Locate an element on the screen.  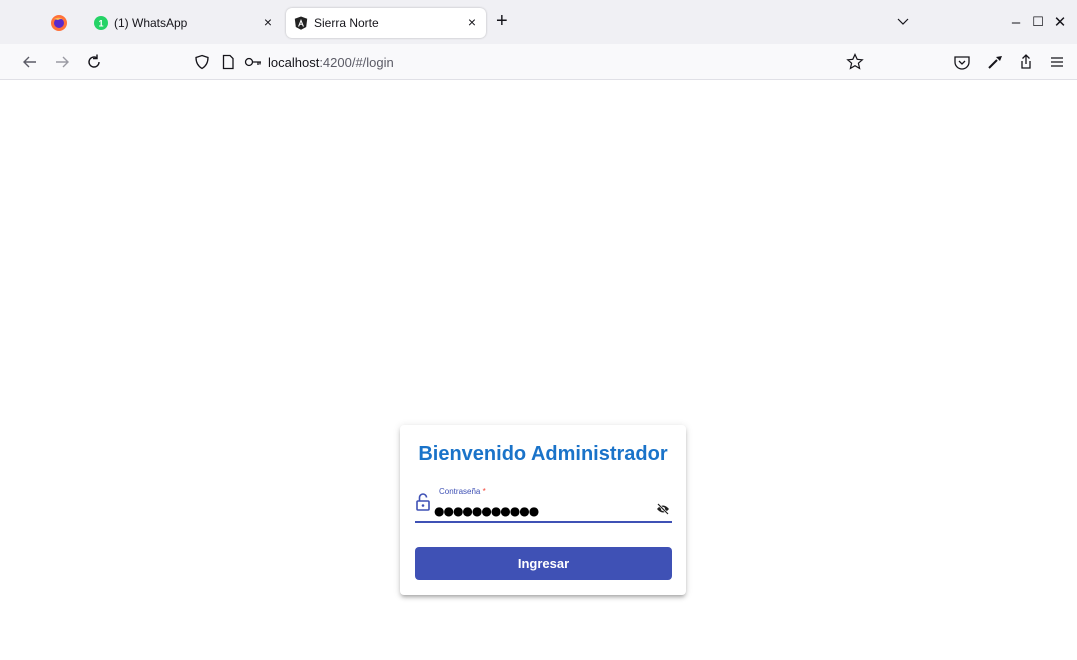
new-tab-button: + is located at coordinates (502, 21).